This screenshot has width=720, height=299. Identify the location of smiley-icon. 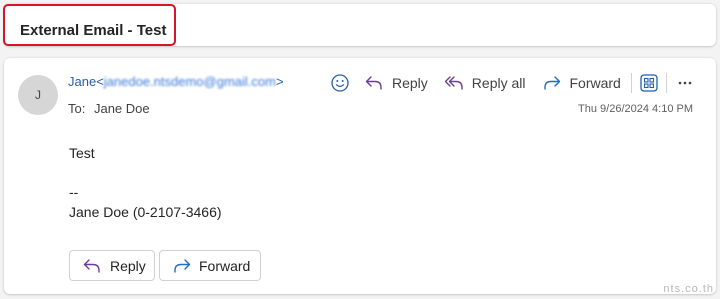
(340, 83).